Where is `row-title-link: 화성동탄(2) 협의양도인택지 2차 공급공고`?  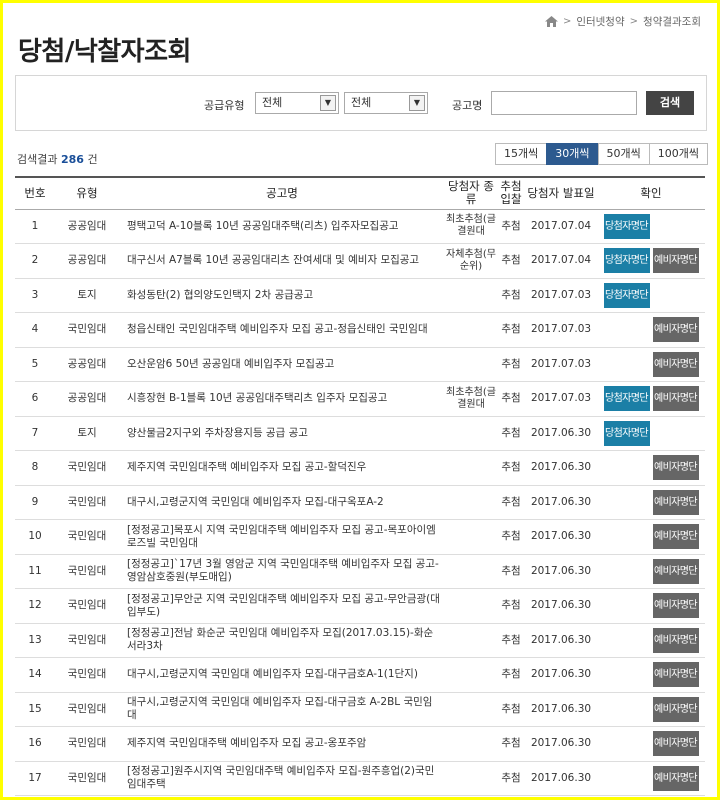
row-title-link: 화성동탄(2) 협의양도인택지 2차 공급공고 is located at coordinates (282, 295).